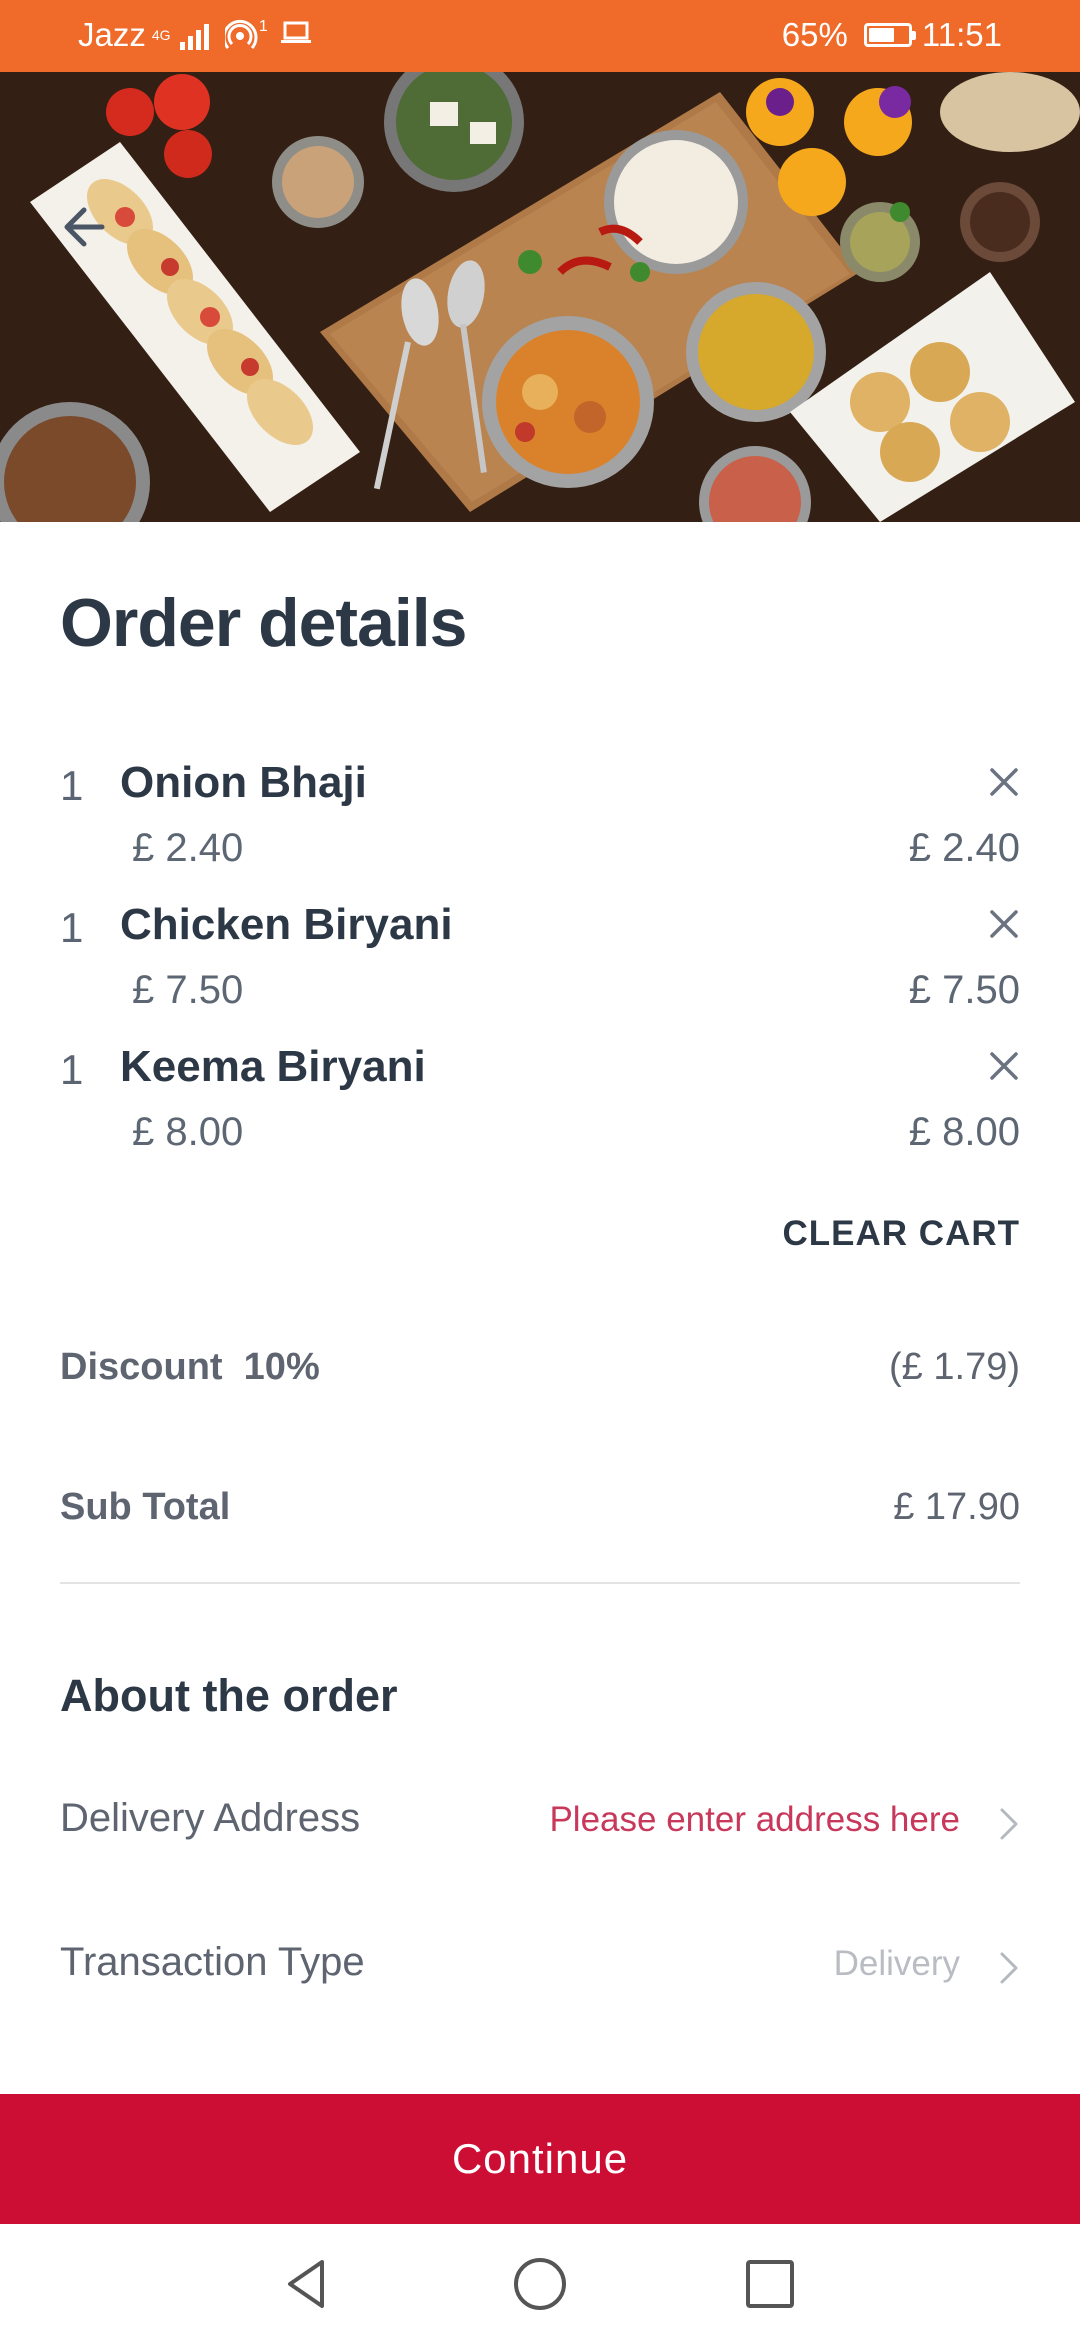 This screenshot has width=1080, height=2340. What do you see at coordinates (954, 1367) in the screenshot?
I see `discount-value: (£ 1.79)` at bounding box center [954, 1367].